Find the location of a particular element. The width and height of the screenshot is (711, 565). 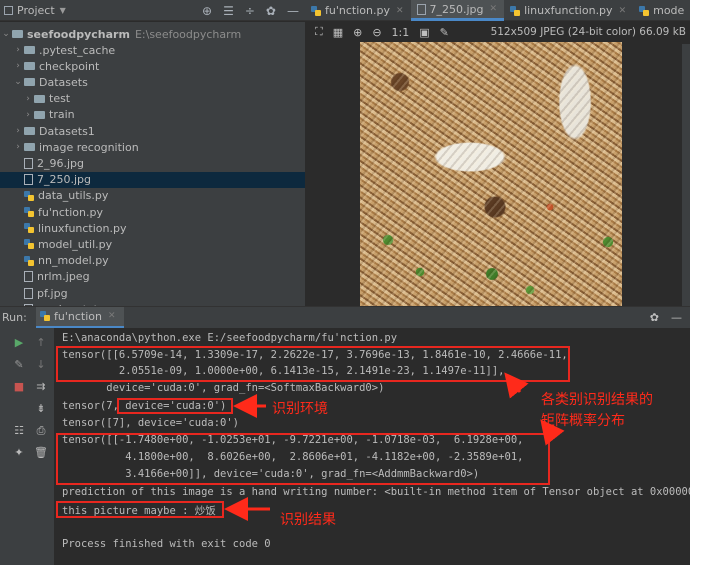

tree-item: › Datasets1 is located at coordinates (152, 131).